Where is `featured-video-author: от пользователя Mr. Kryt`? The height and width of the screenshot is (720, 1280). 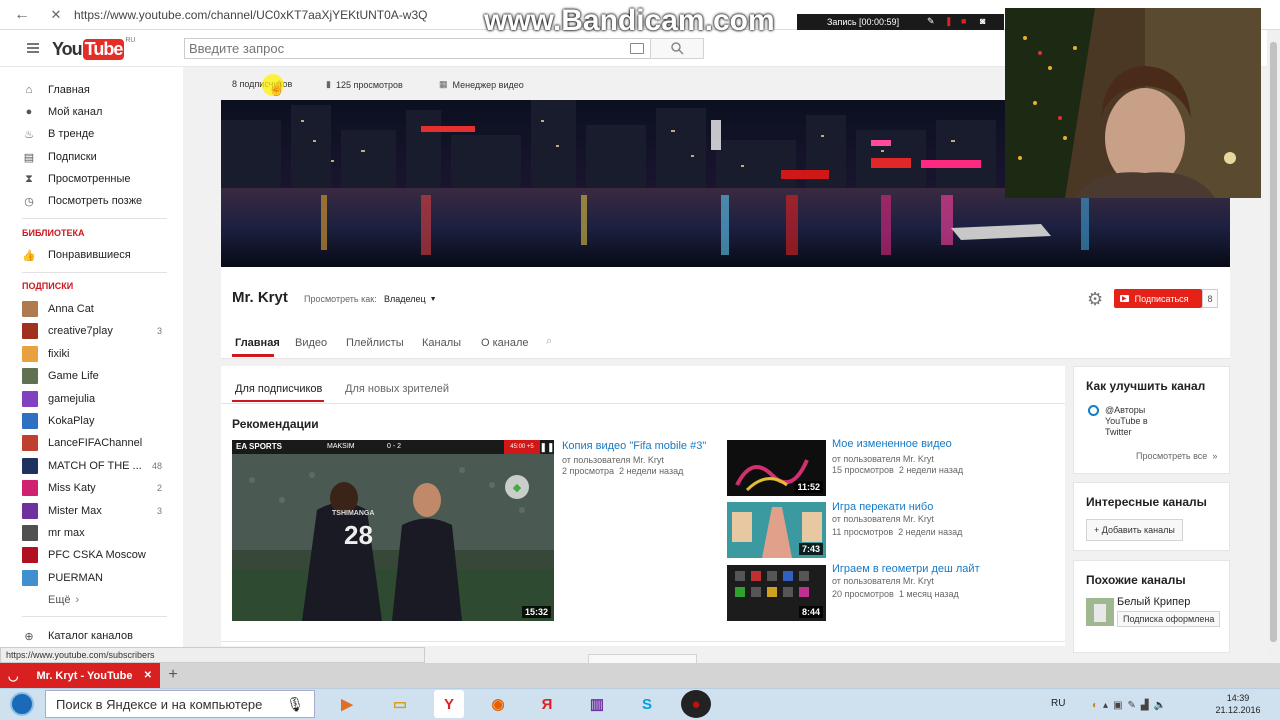
featured-video-author: от пользователя Mr. Kryt is located at coordinates (613, 460).